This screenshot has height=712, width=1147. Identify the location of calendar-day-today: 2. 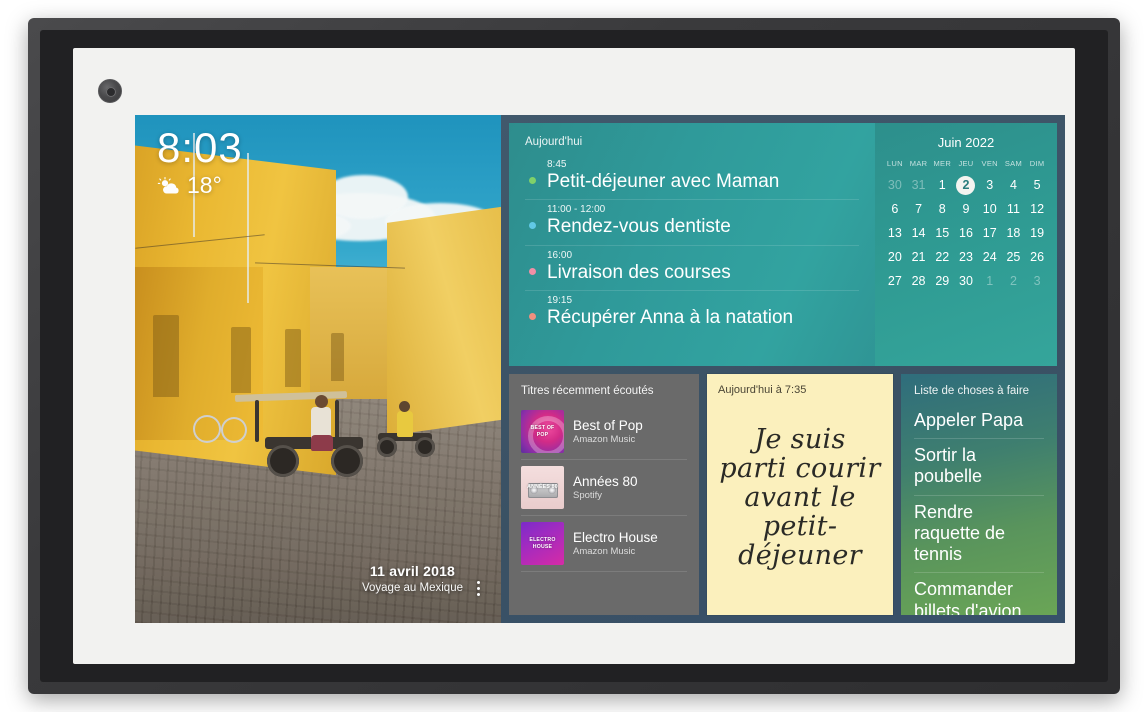
(966, 185).